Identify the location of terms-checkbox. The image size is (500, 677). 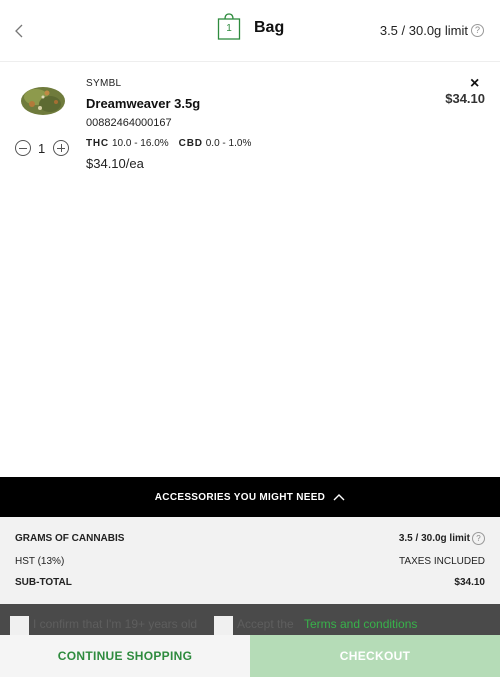
(223, 625).